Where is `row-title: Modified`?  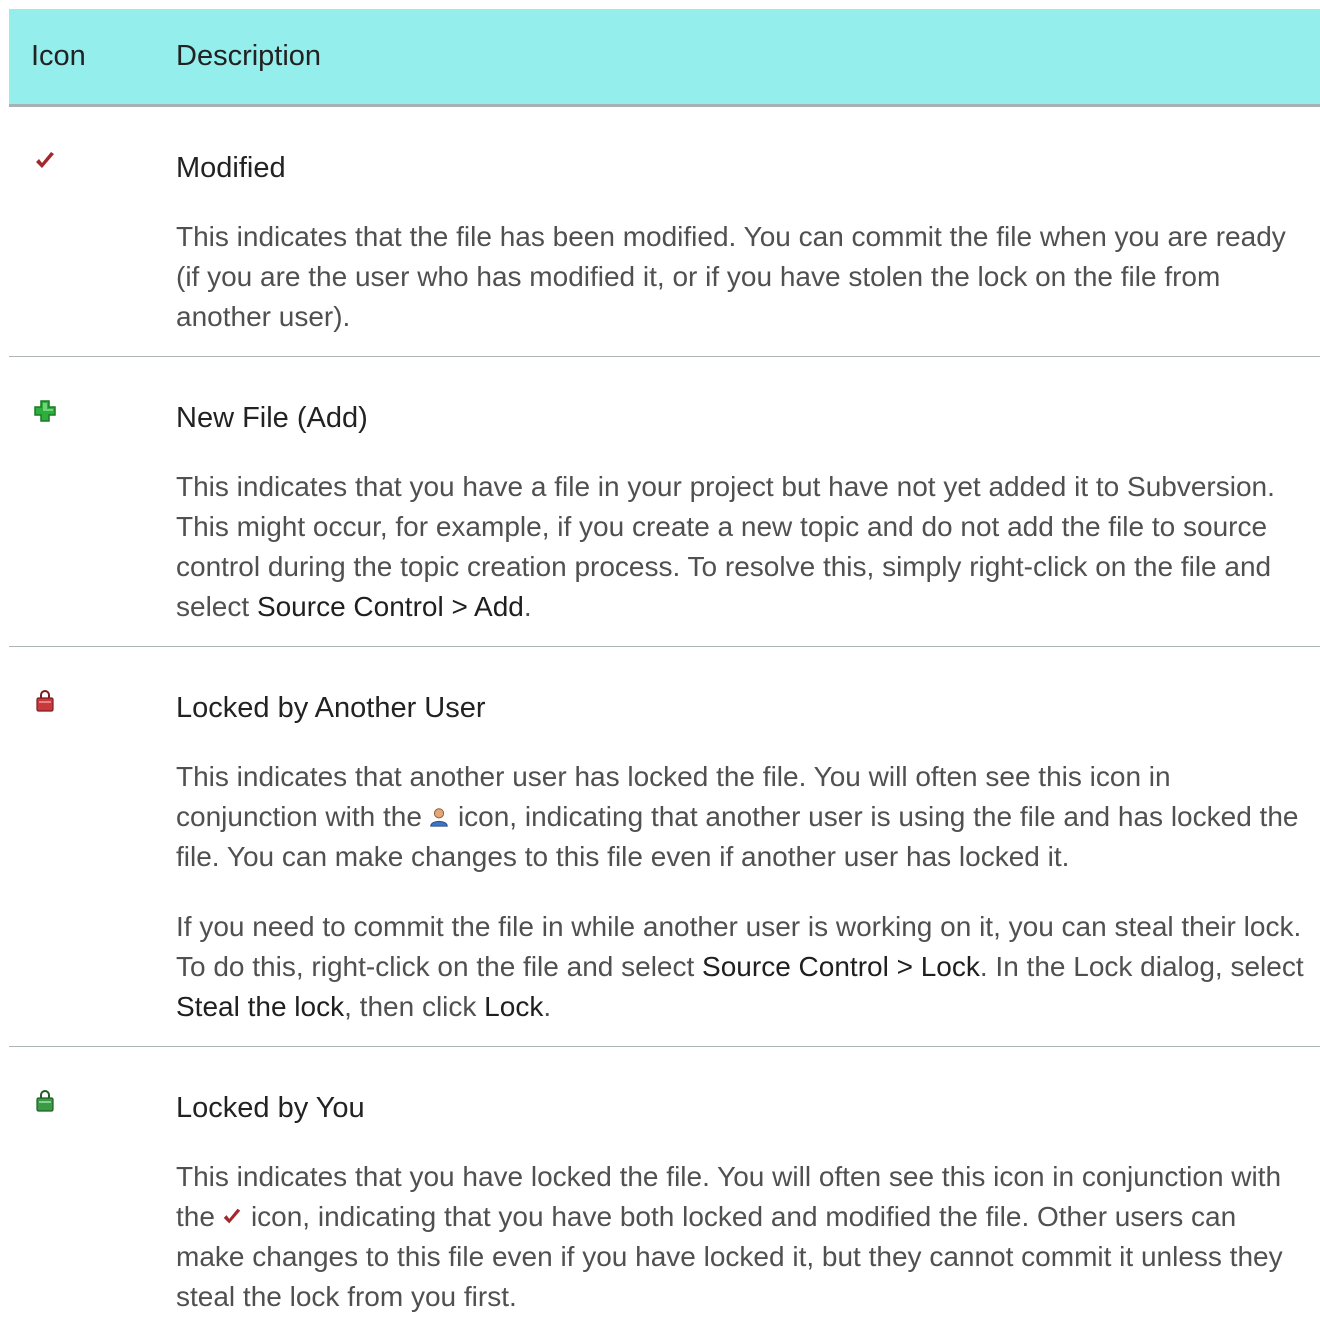 row-title: Modified is located at coordinates (231, 168).